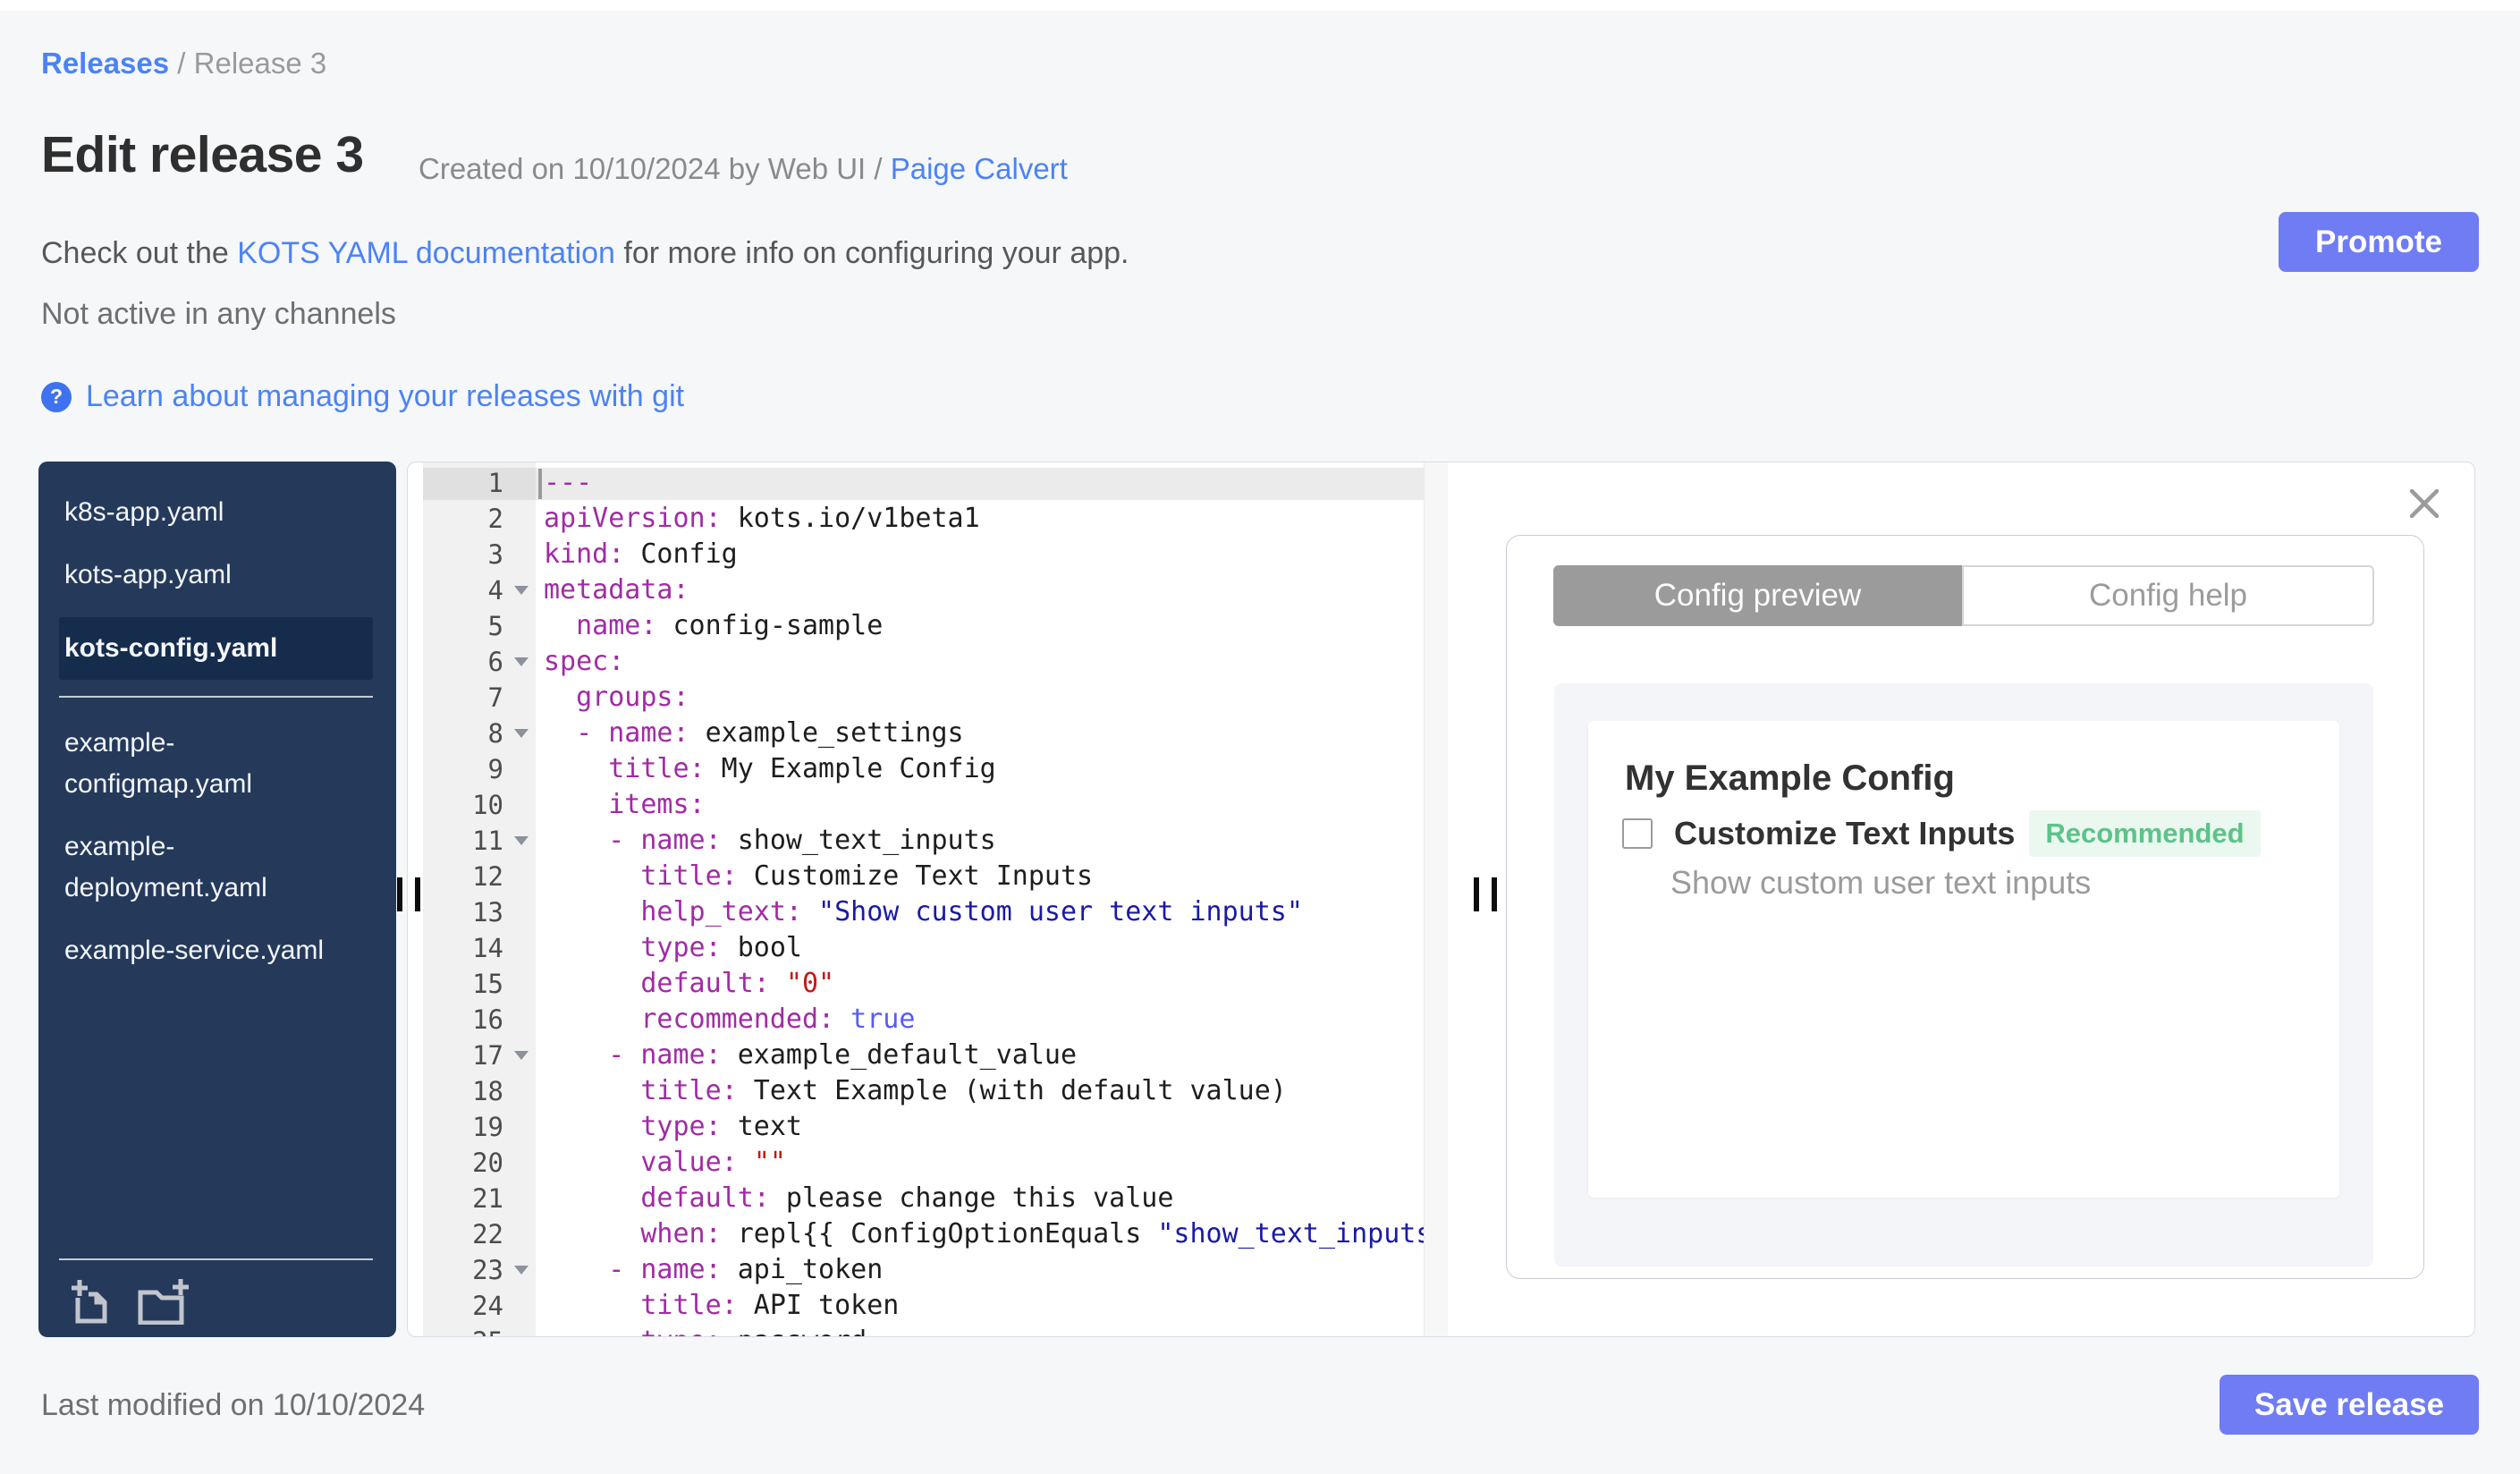 The image size is (2520, 1474). I want to click on save-release-button: Save release, so click(2349, 1405).